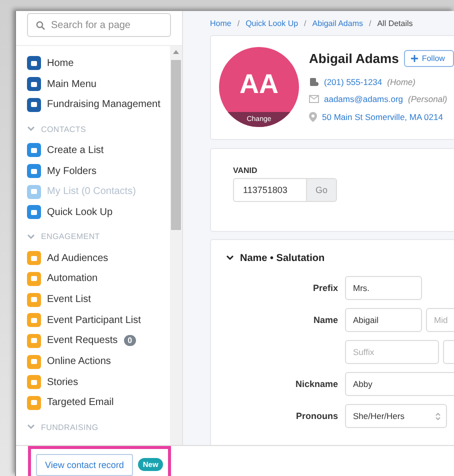 The image size is (454, 476). Describe the element at coordinates (130, 340) in the screenshot. I see `count-badge: 0` at that location.